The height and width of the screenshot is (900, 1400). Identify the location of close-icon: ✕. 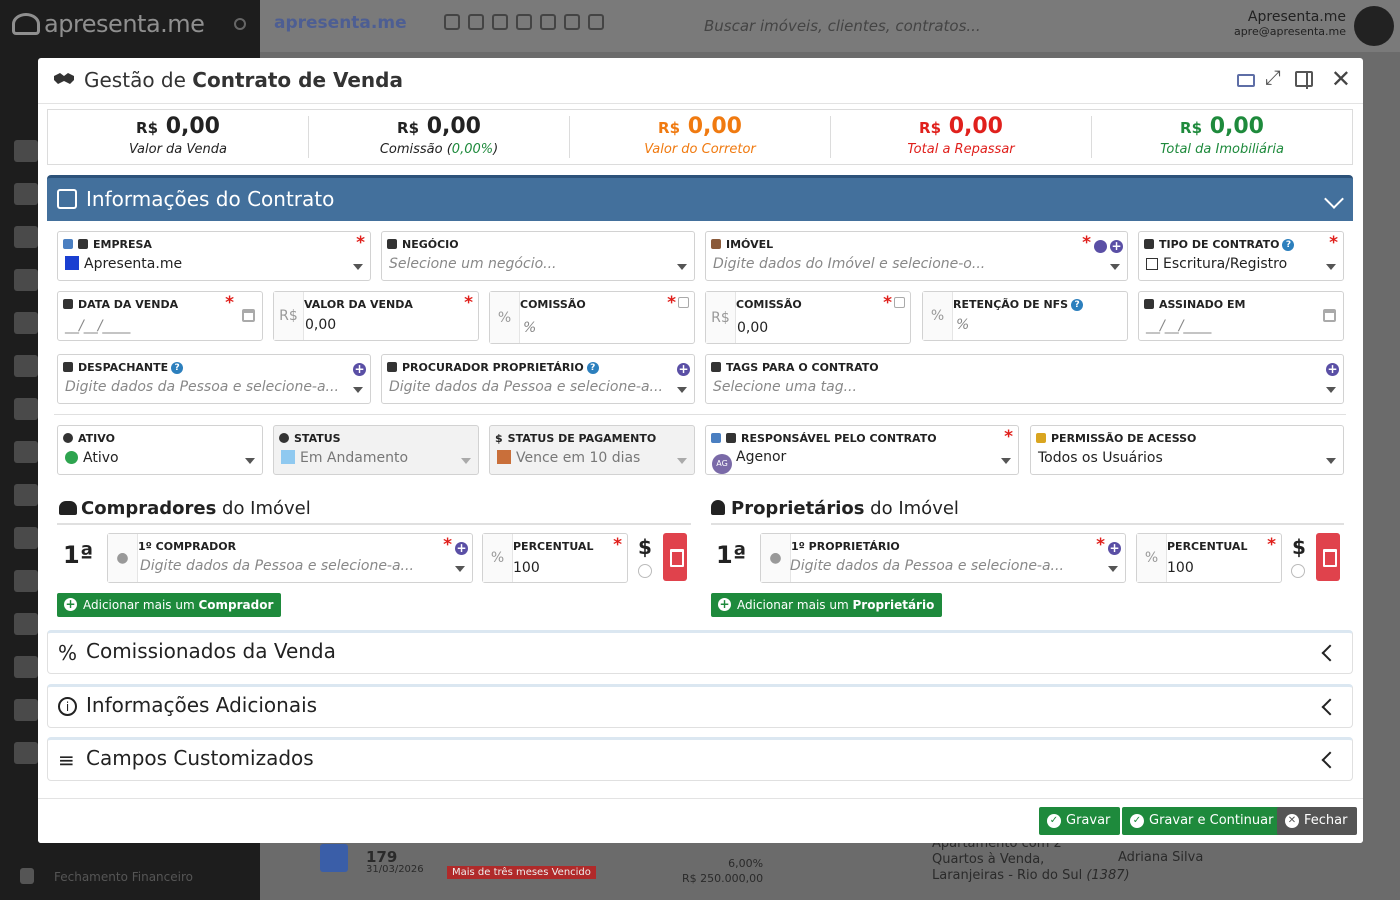
(1341, 79).